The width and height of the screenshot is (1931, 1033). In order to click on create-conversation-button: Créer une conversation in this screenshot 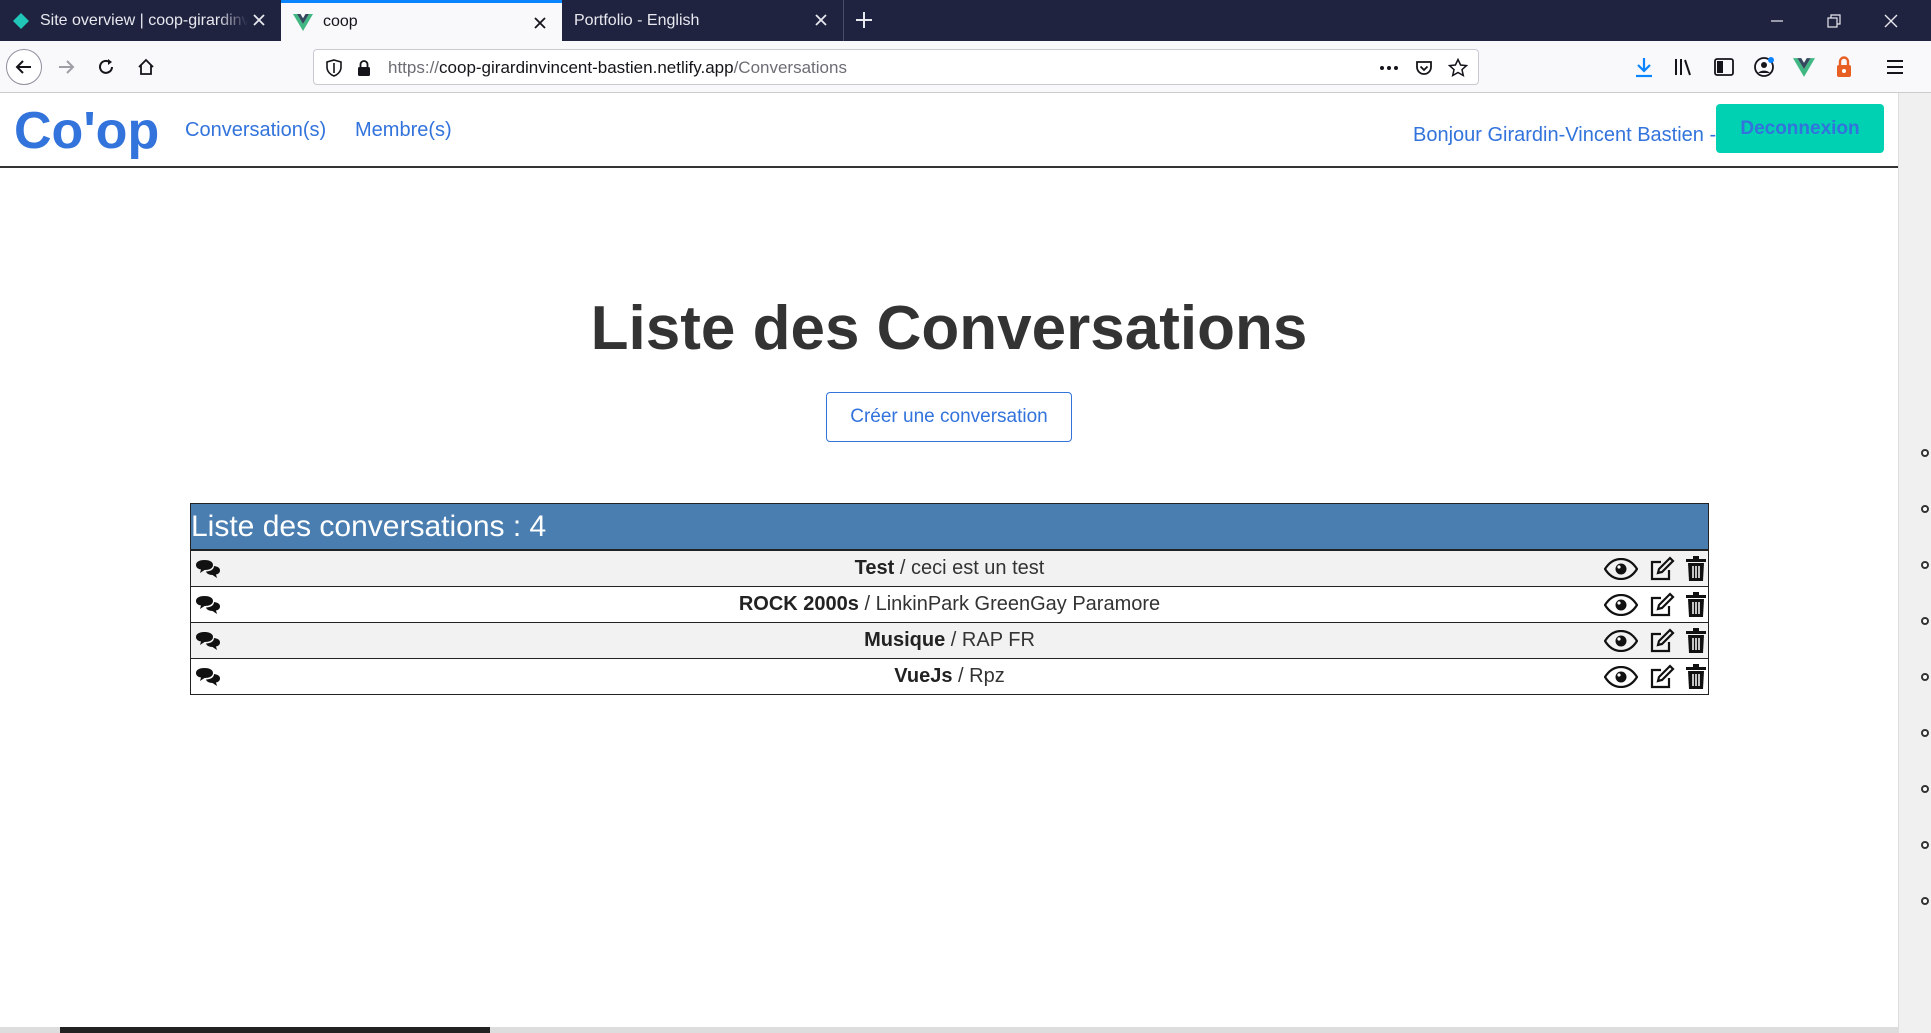, I will do `click(949, 417)`.